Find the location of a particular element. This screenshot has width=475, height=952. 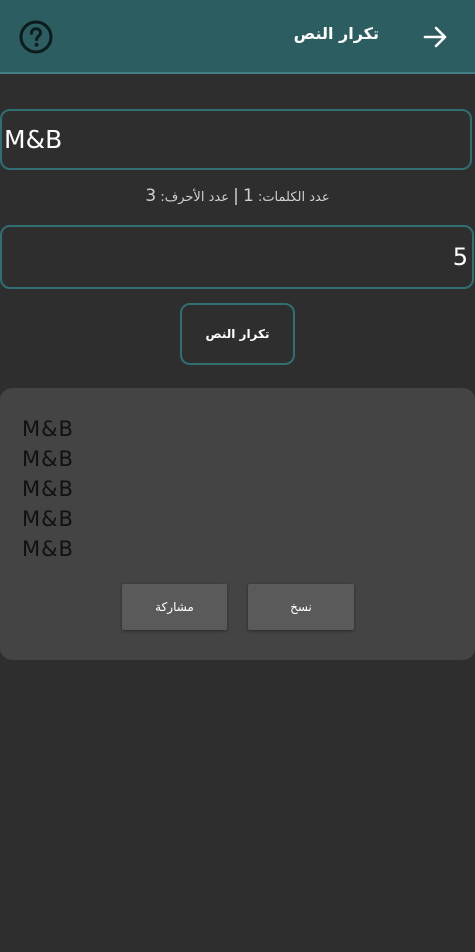

back-button is located at coordinates (436, 37).